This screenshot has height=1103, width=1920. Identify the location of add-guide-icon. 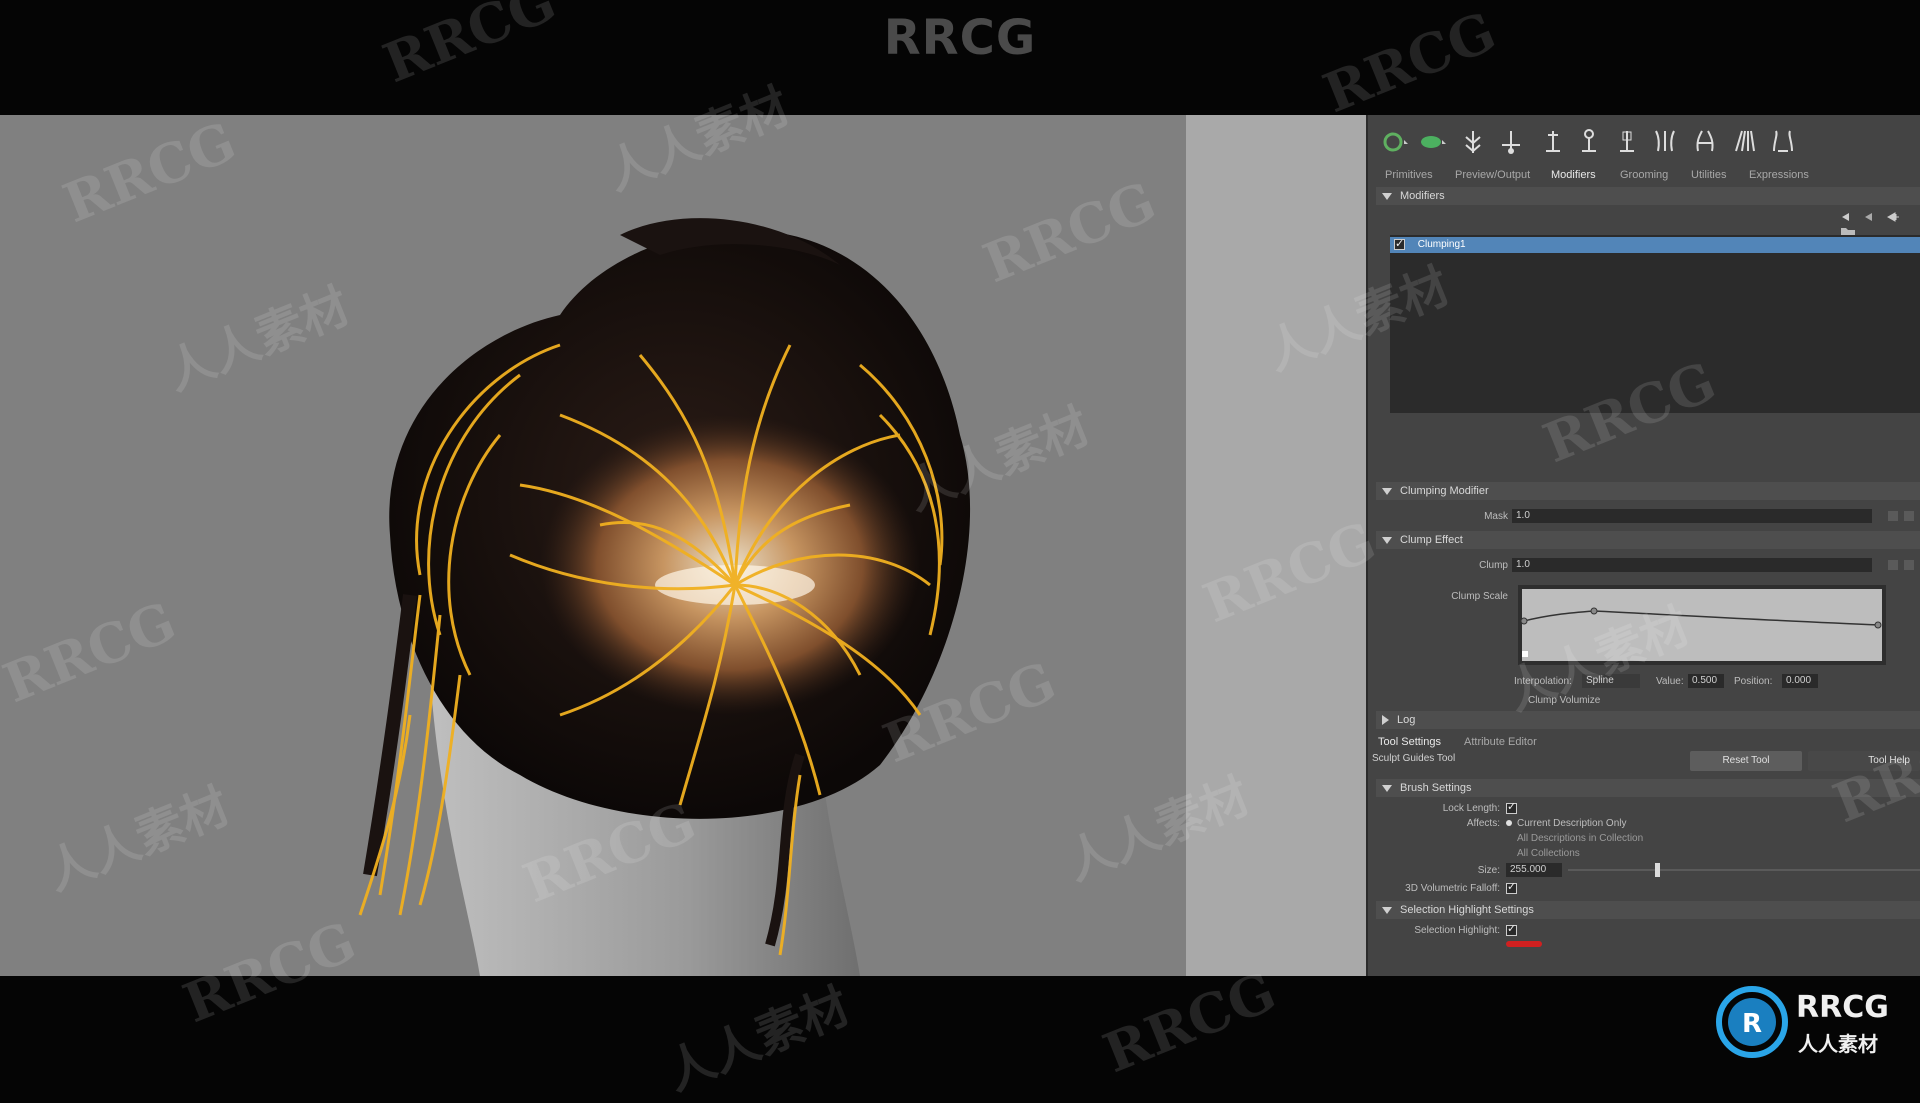
(1473, 142).